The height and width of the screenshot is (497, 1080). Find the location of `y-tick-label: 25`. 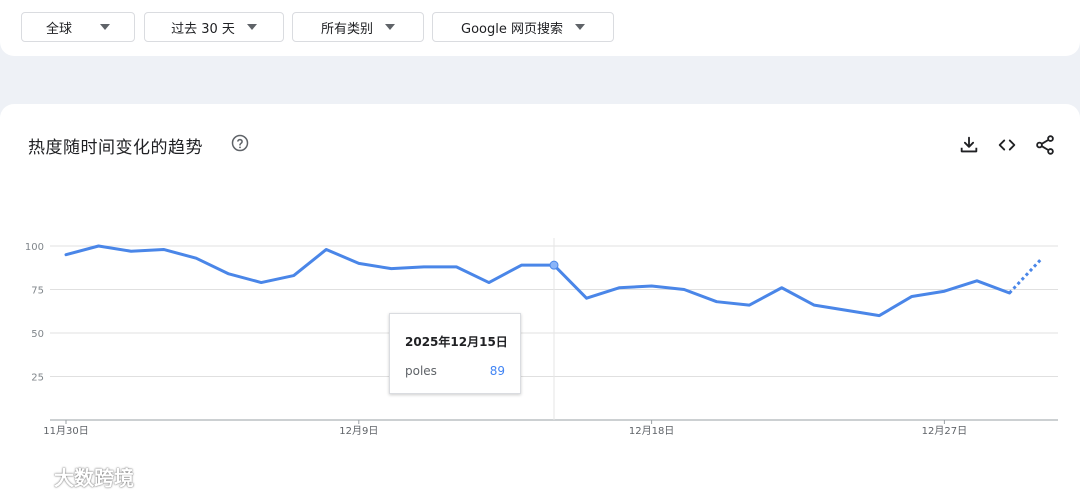

y-tick-label: 25 is located at coordinates (37, 378).